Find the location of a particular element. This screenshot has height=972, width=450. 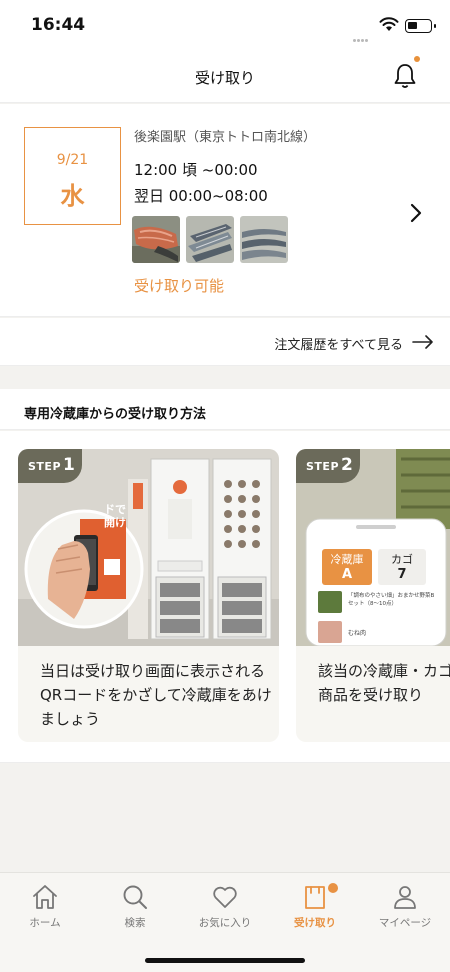

step-2-basket-value: 7 is located at coordinates (402, 574).